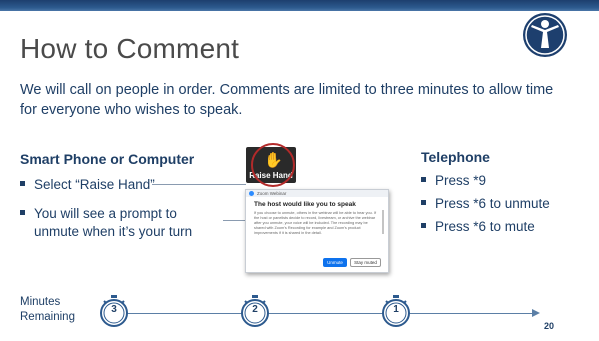 The height and width of the screenshot is (341, 599). What do you see at coordinates (234, 220) in the screenshot?
I see `prompt-connector` at bounding box center [234, 220].